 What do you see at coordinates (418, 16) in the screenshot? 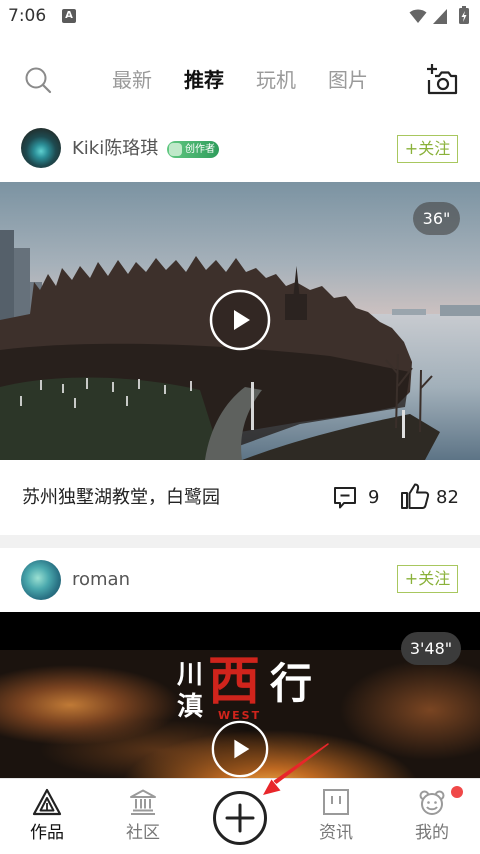
I see `wifi-icon` at bounding box center [418, 16].